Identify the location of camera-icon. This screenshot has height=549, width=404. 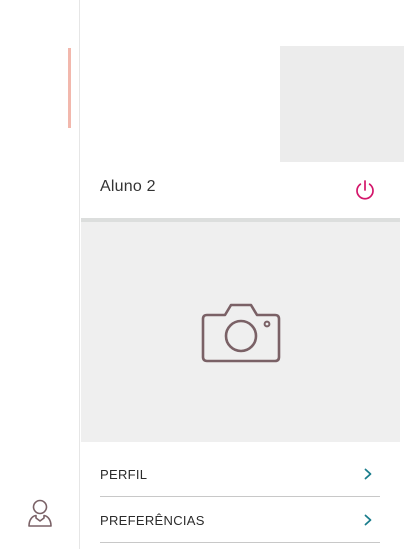
(240, 333).